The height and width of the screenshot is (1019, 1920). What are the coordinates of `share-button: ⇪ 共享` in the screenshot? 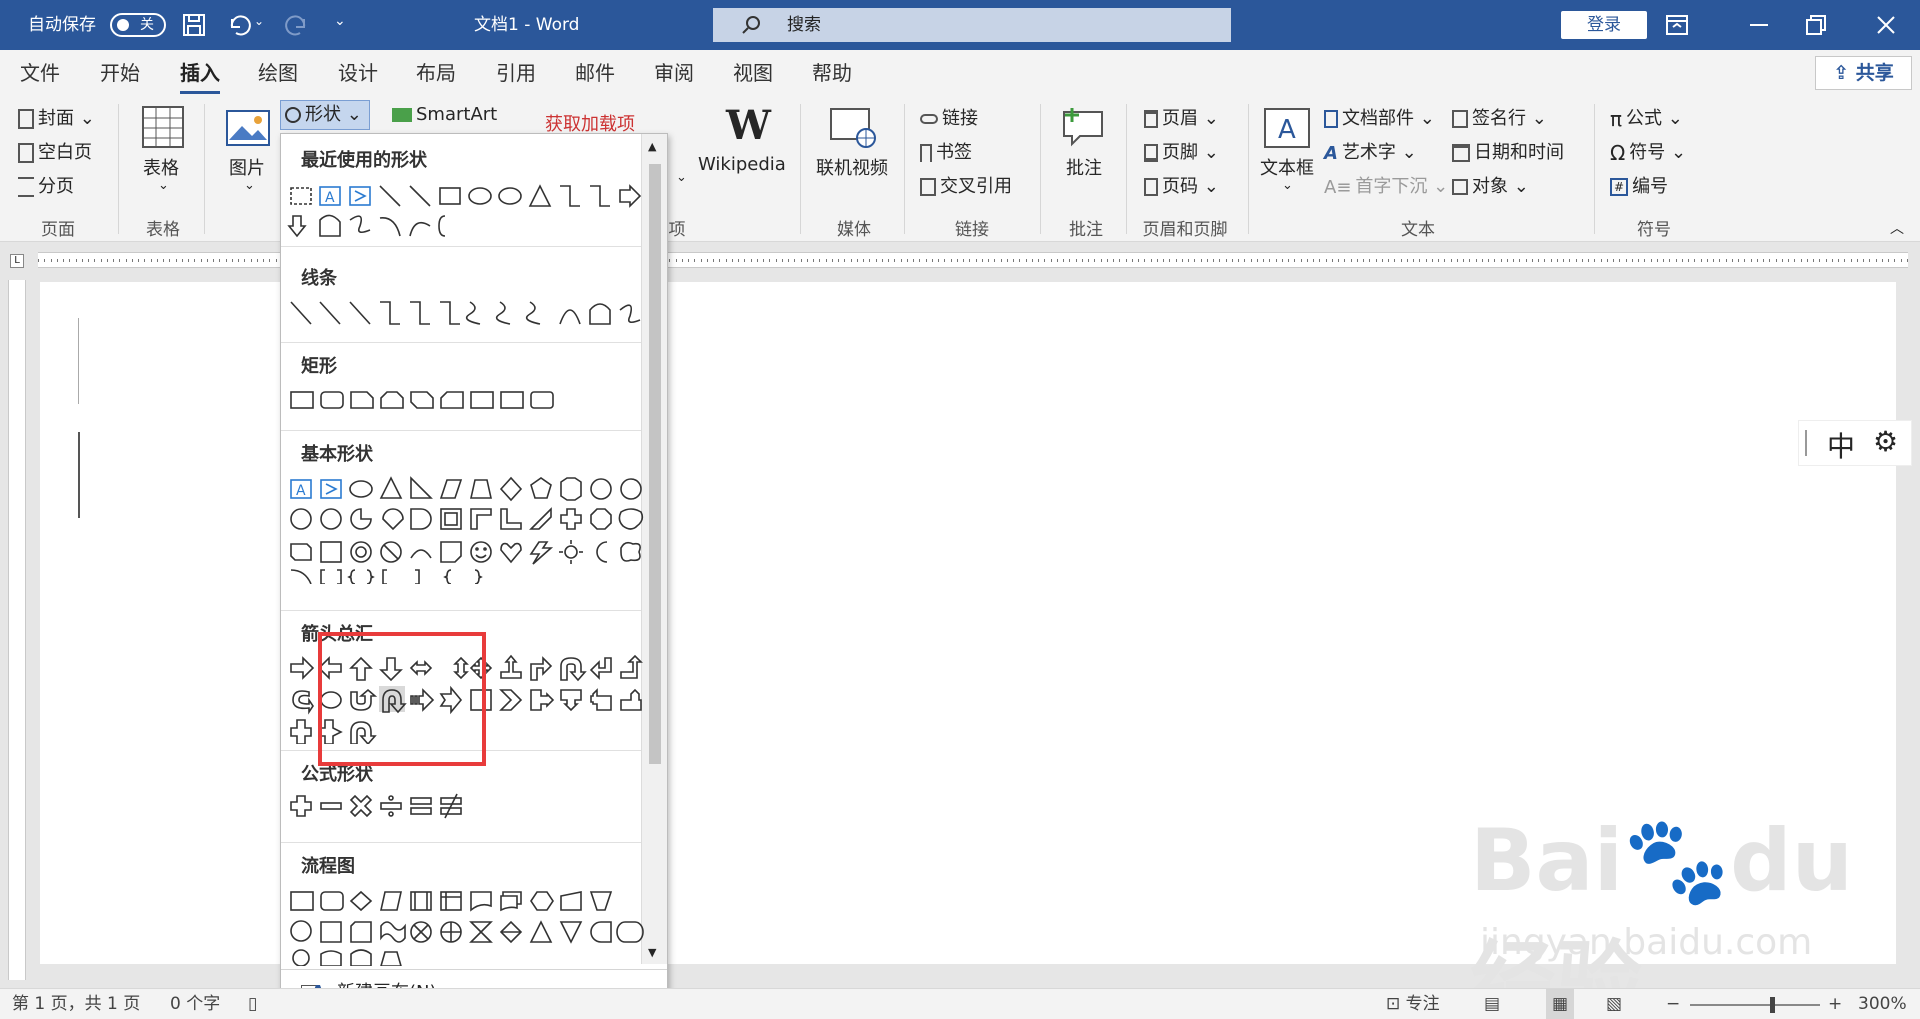 It's located at (1863, 73).